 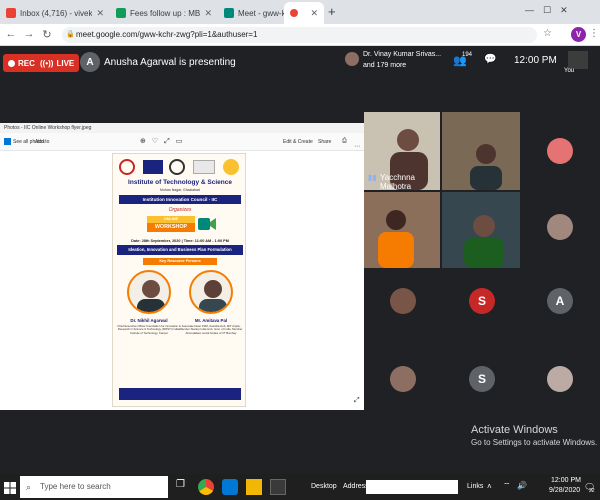 What do you see at coordinates (11, 13) in the screenshot?
I see `gmail-icon` at bounding box center [11, 13].